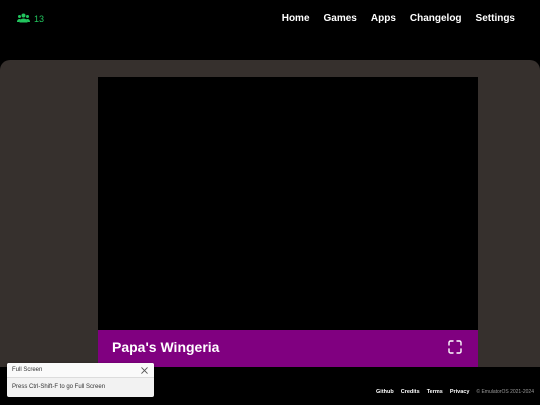 This screenshot has width=540, height=405. I want to click on fullscreen-icon, so click(455, 347).